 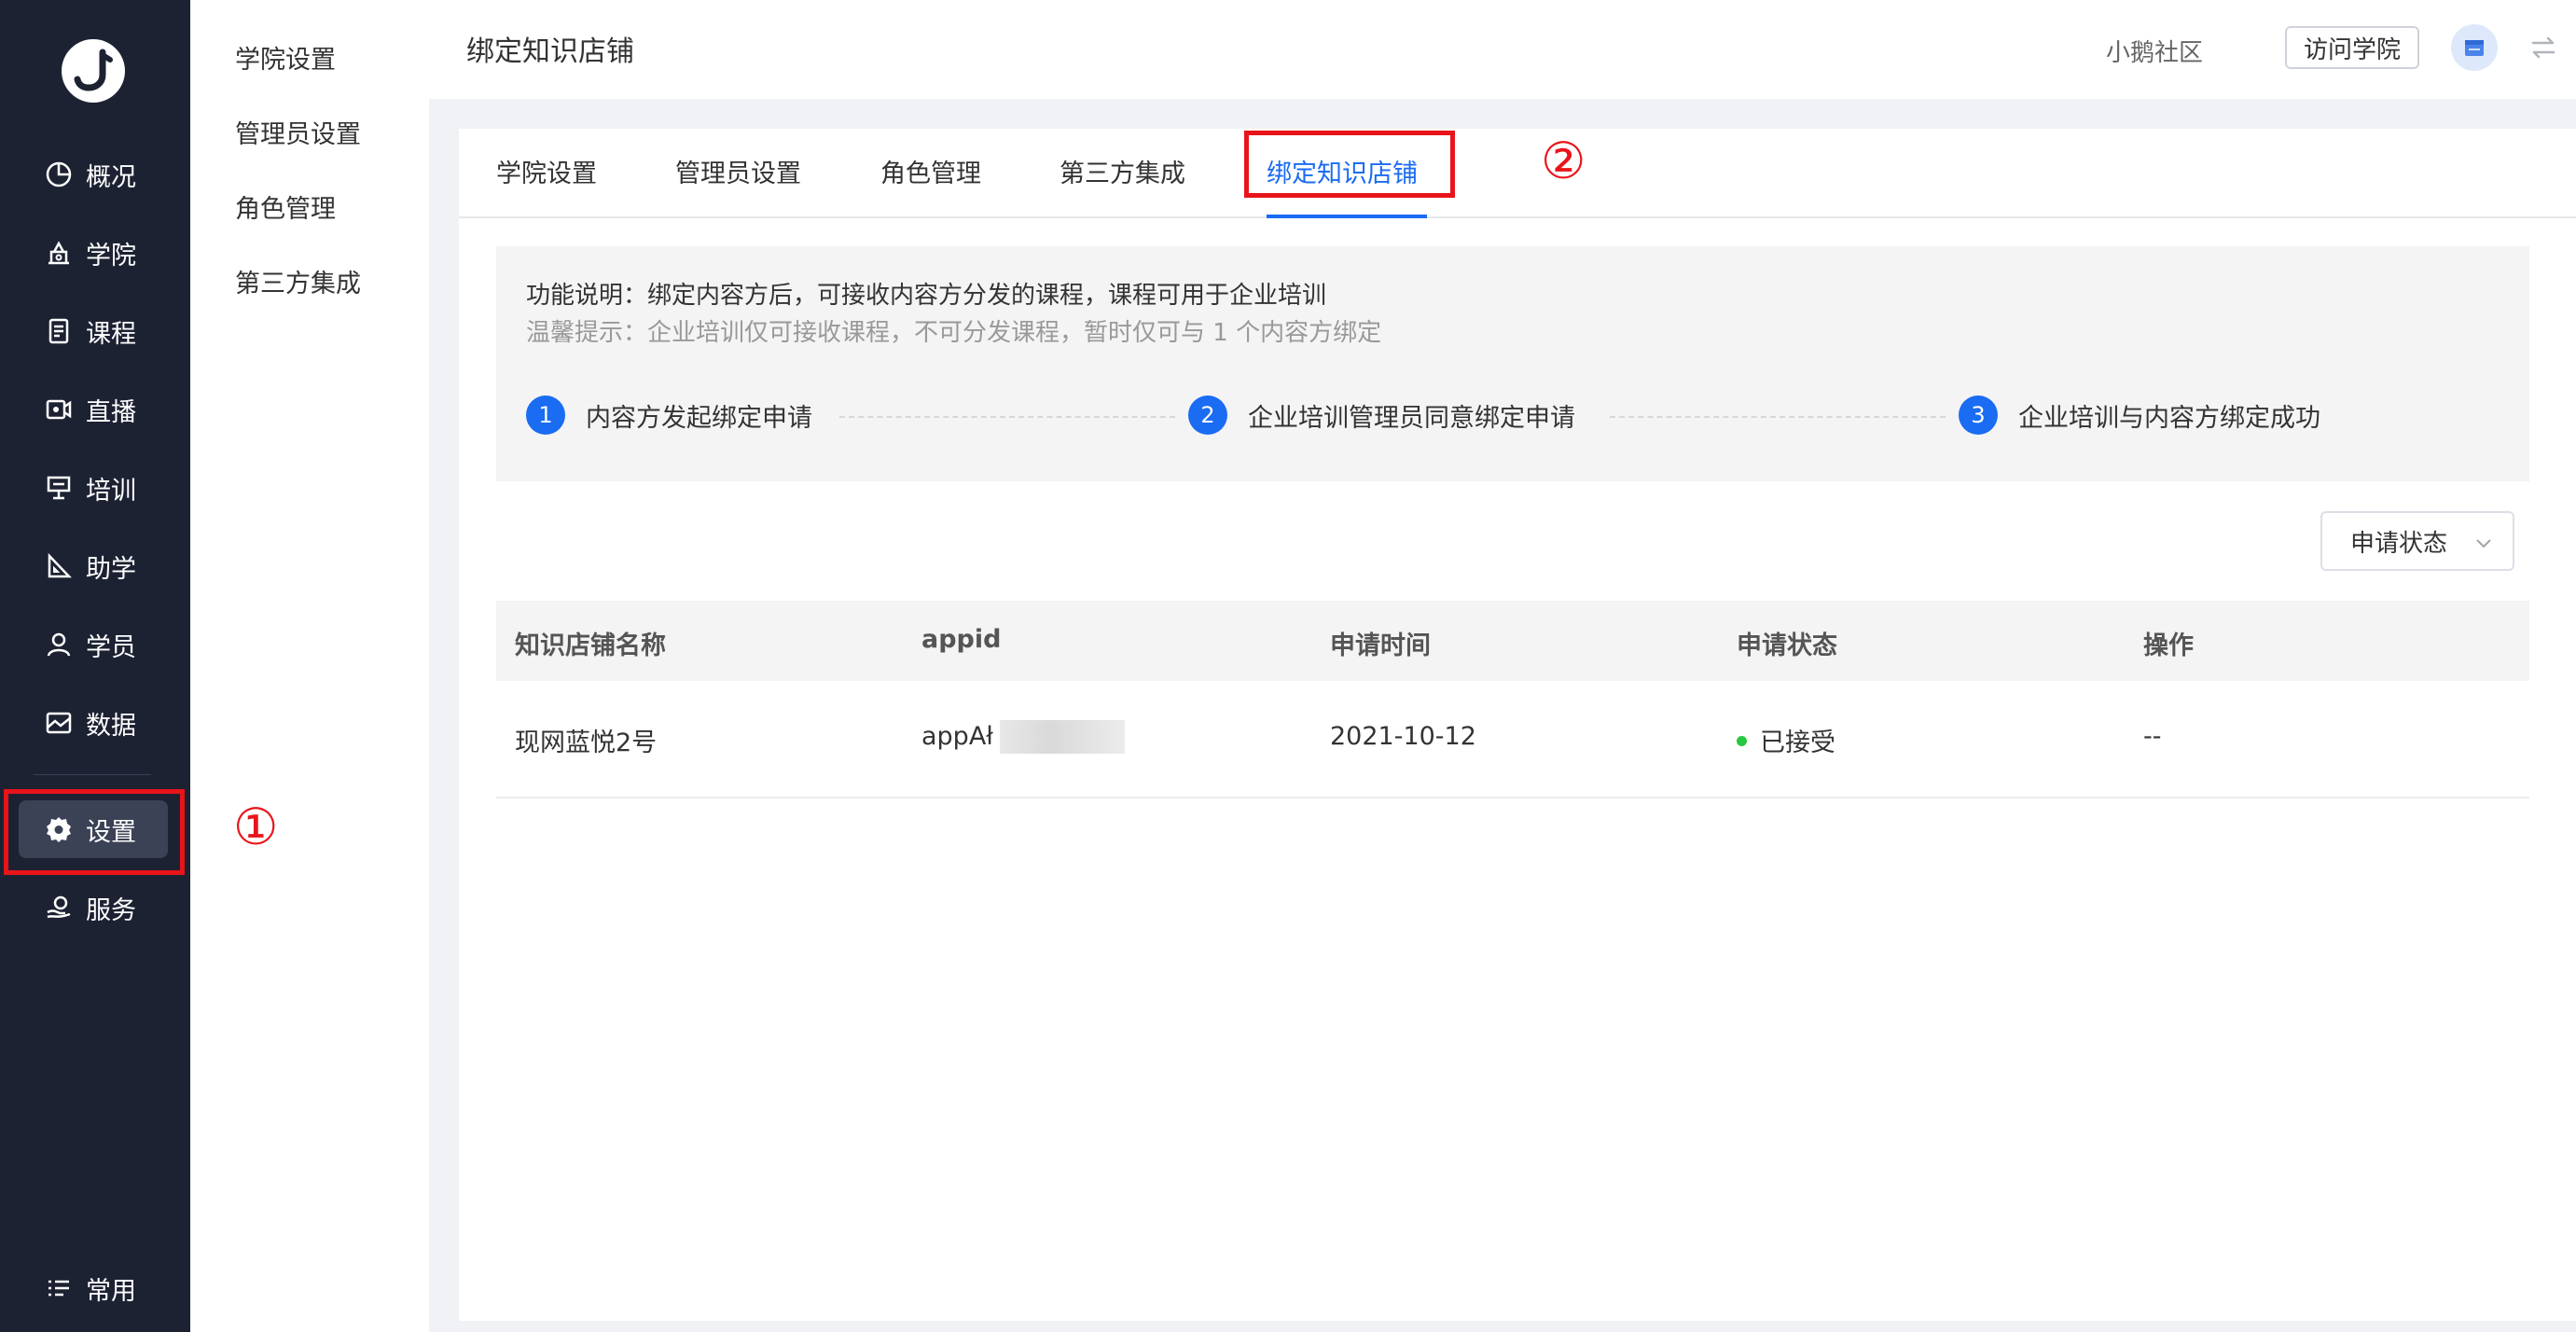 What do you see at coordinates (59, 331) in the screenshot?
I see `course-icon` at bounding box center [59, 331].